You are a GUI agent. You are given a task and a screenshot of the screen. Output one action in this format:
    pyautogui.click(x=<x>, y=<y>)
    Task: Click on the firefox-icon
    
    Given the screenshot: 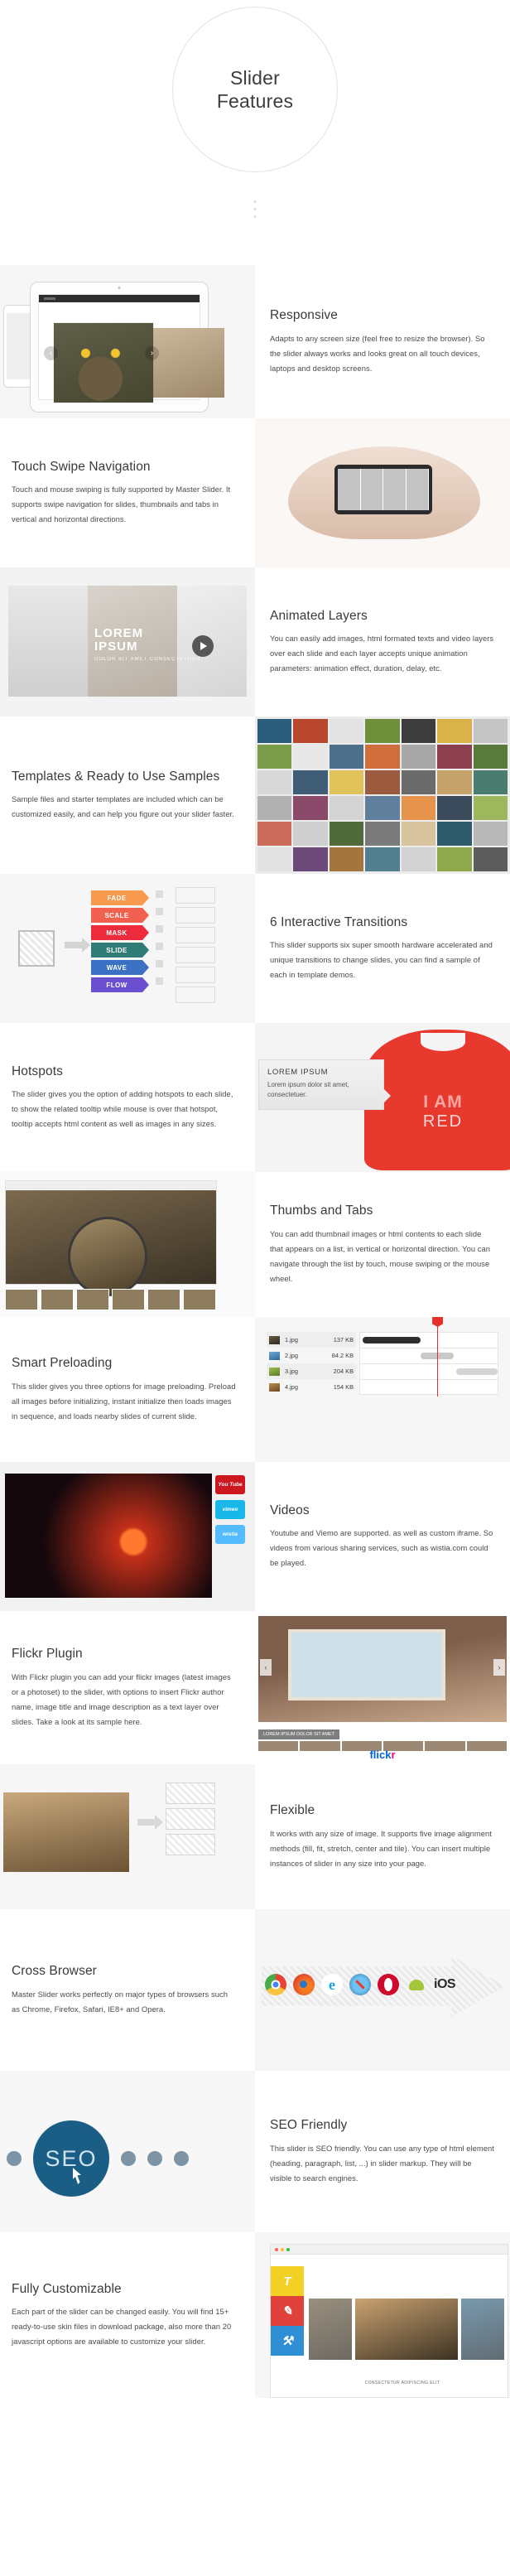 What is the action you would take?
    pyautogui.click(x=304, y=1984)
    